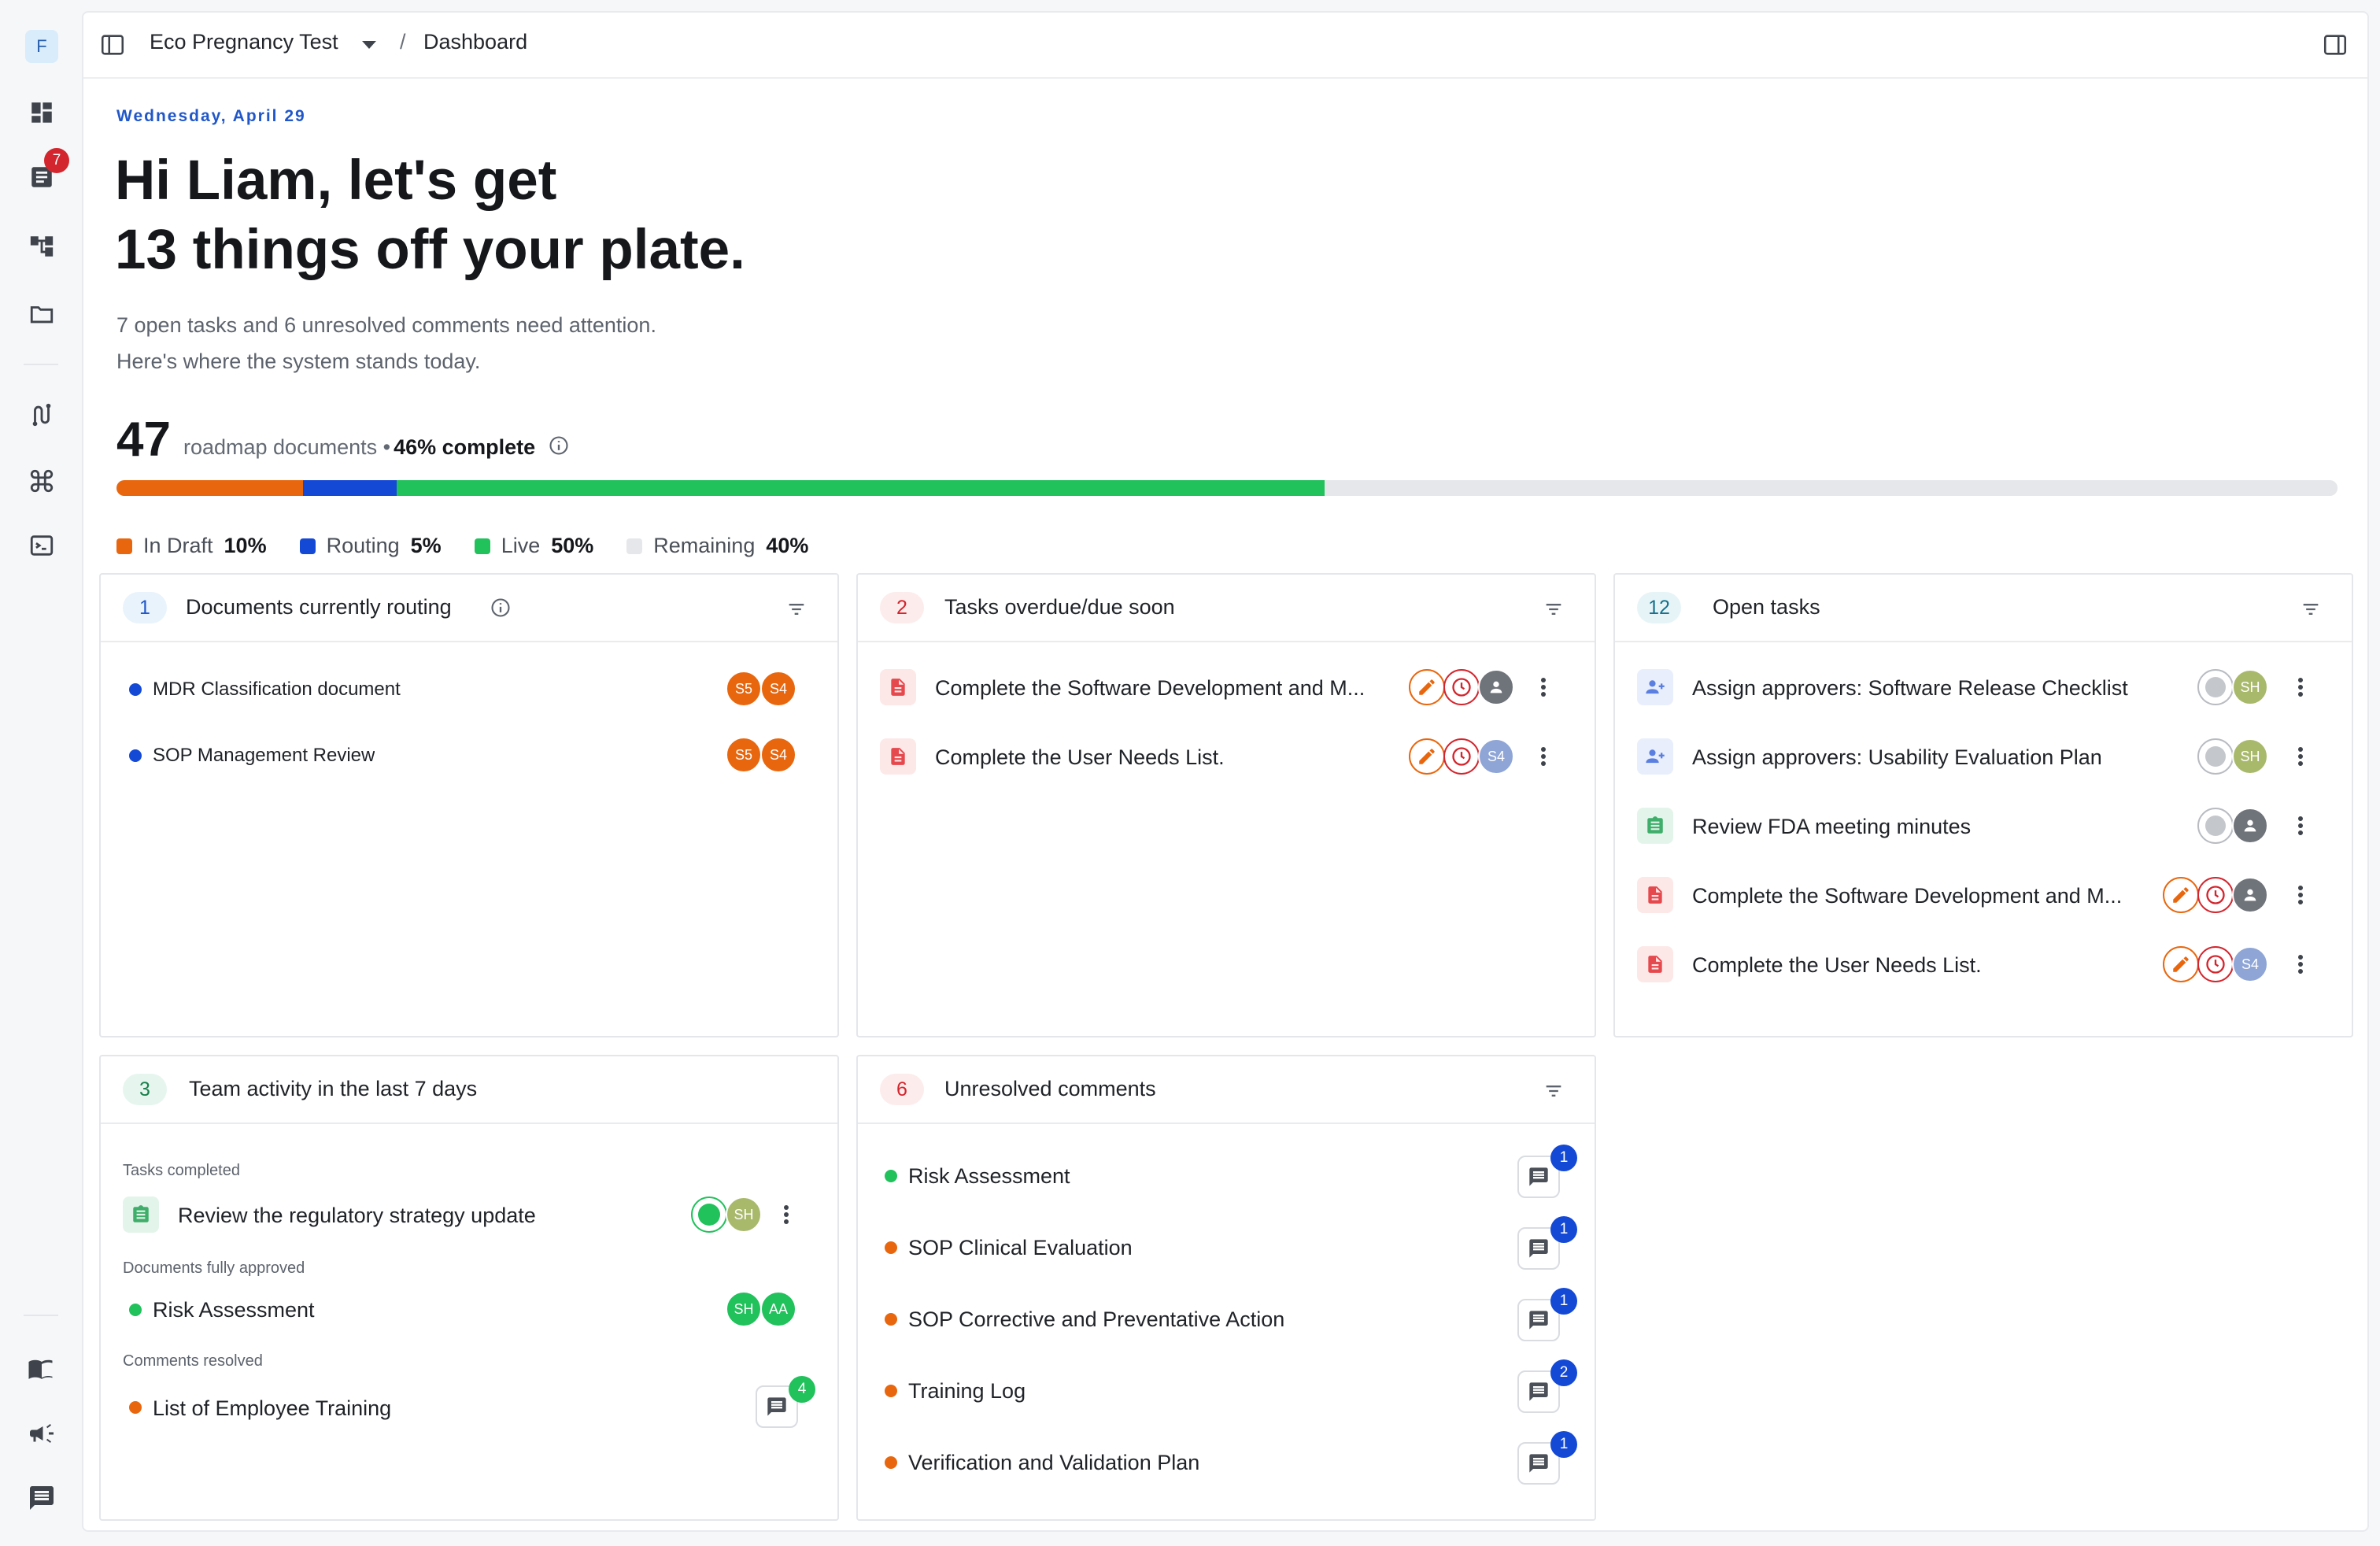 The image size is (2380, 1546). I want to click on comment-row: SOP Corrective and Preventative Action 1, so click(1226, 1315).